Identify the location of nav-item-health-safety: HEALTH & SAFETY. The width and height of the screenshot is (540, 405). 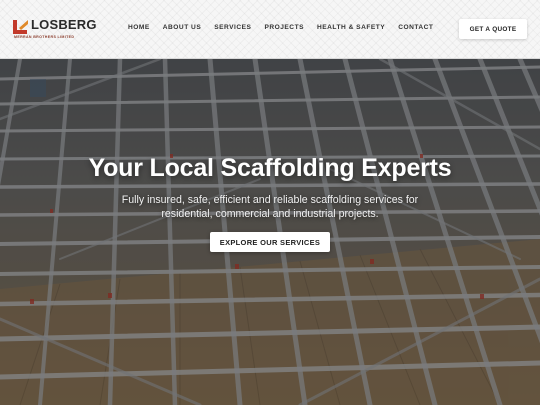
(351, 30).